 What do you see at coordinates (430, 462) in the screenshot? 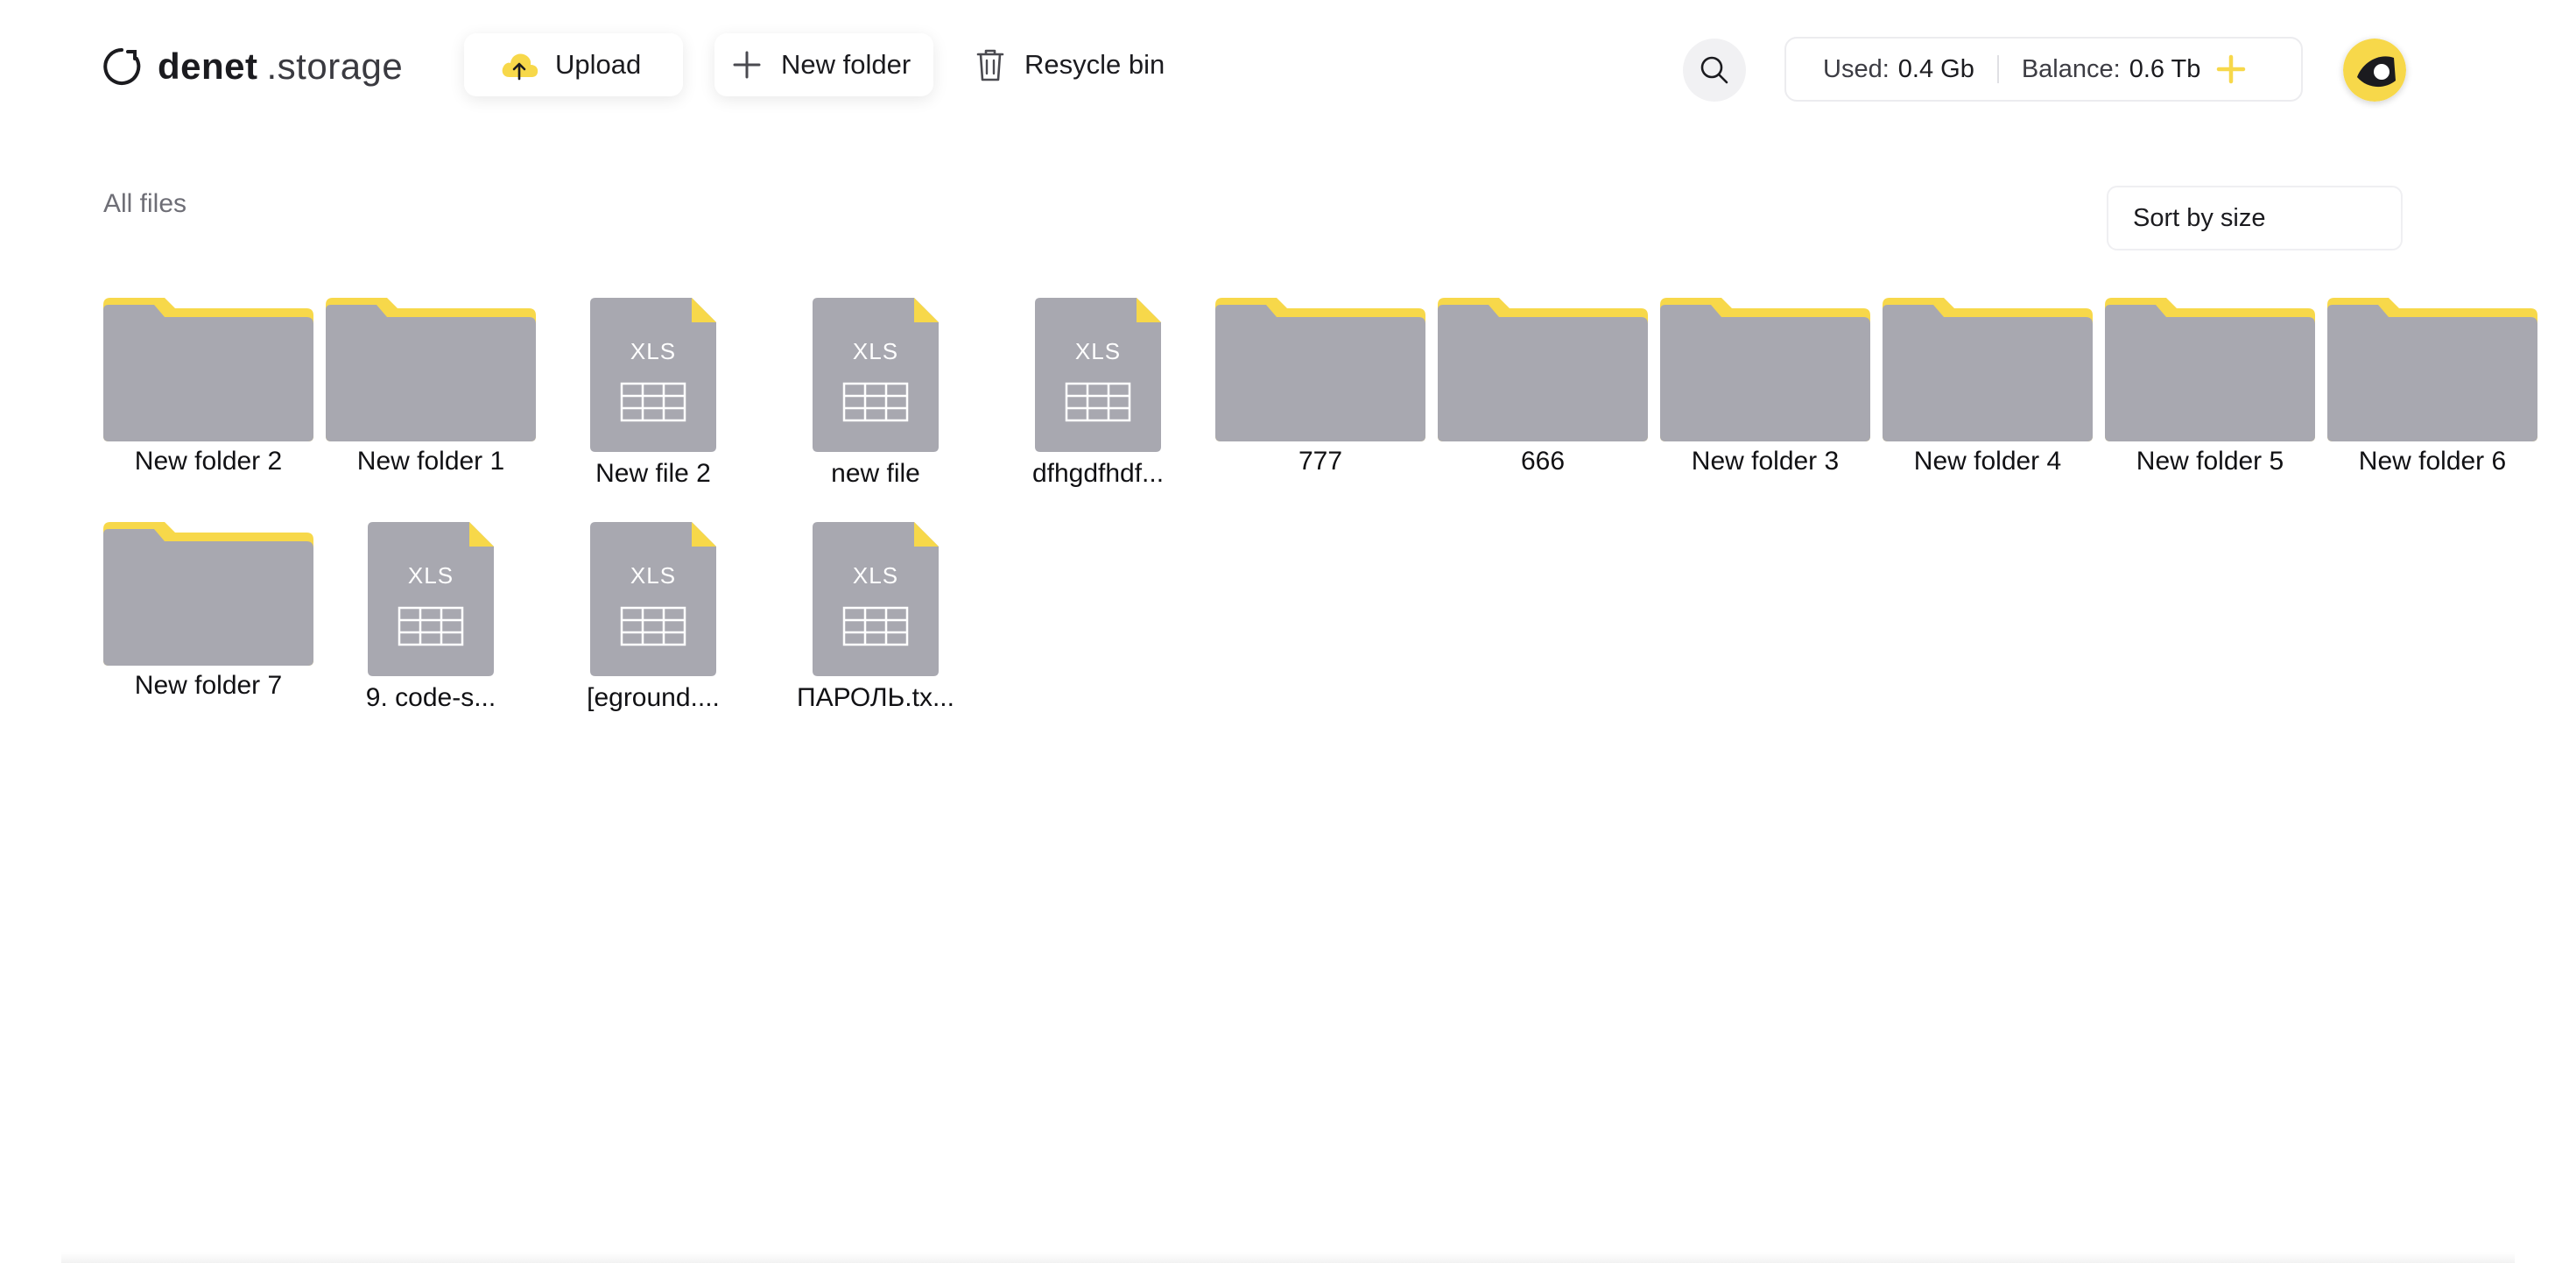
I see `item-name: New folder 1` at bounding box center [430, 462].